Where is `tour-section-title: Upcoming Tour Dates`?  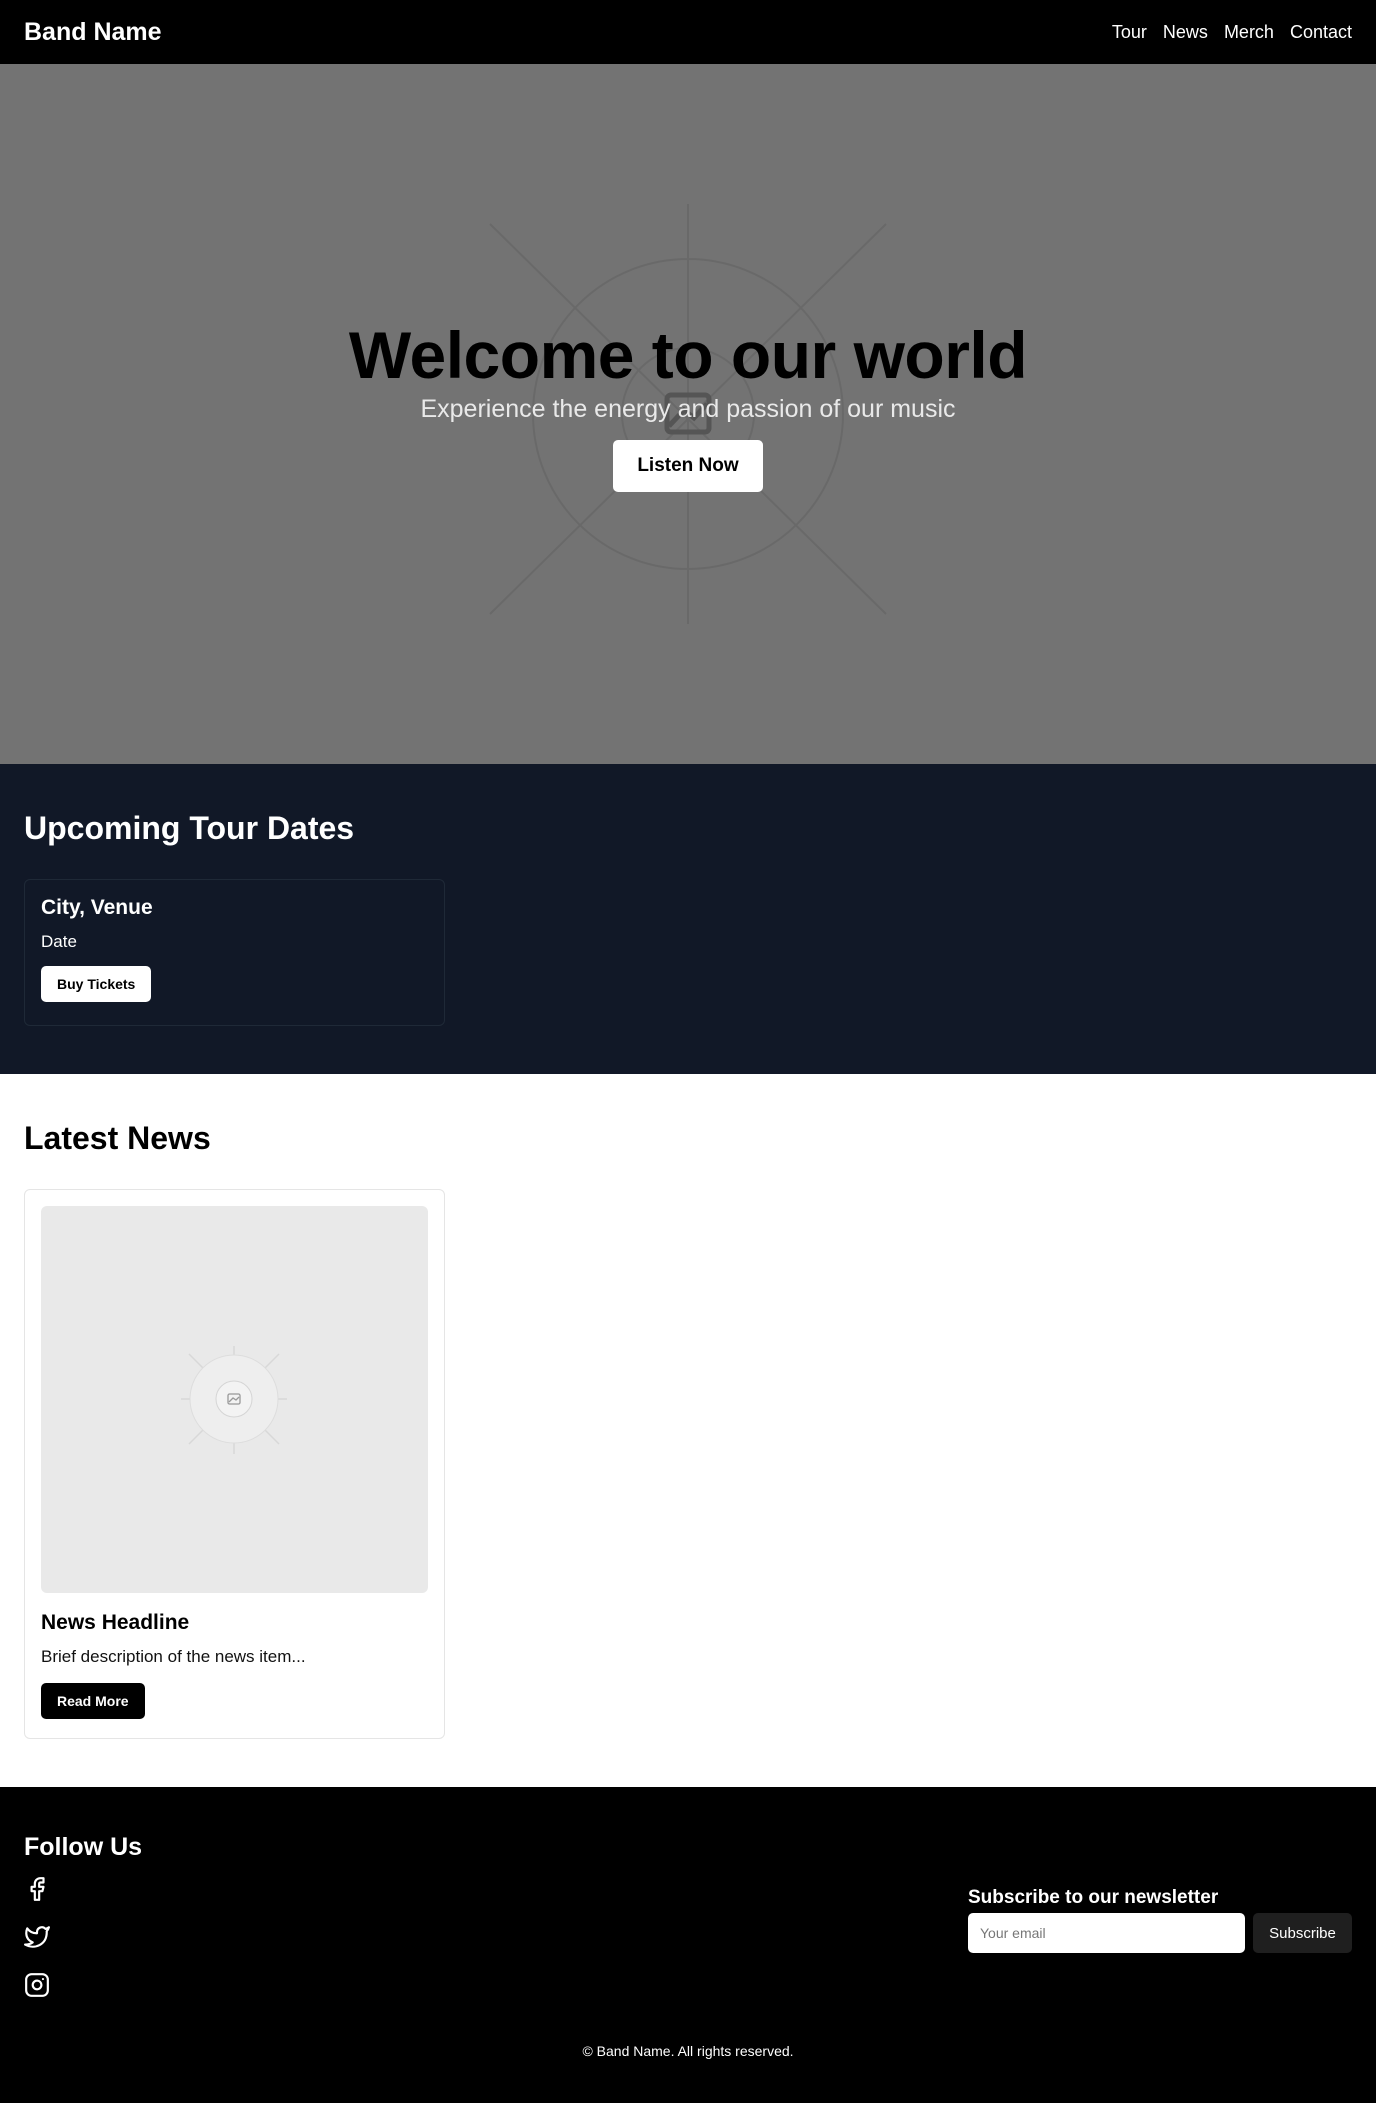
tour-section-title: Upcoming Tour Dates is located at coordinates (189, 828).